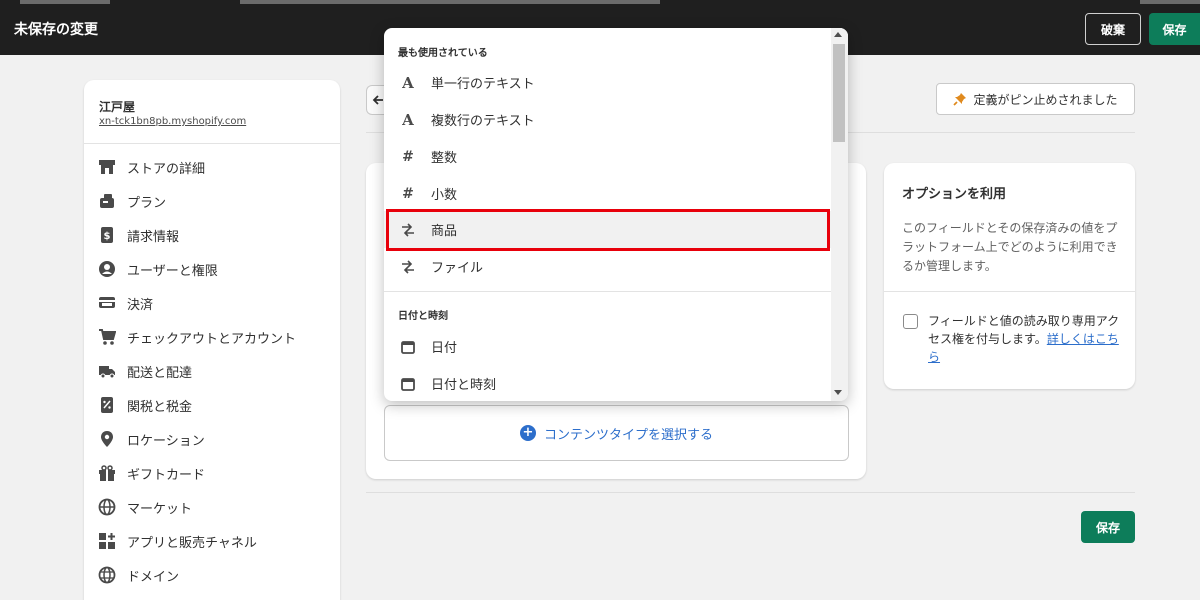 The image size is (1200, 600). Describe the element at coordinates (607, 156) in the screenshot. I see `dropdown-item-integer: # 整数` at that location.